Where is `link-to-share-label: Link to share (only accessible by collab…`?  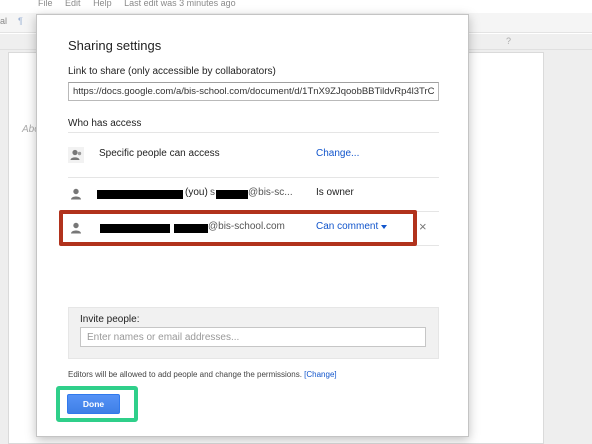 link-to-share-label: Link to share (only accessible by collab… is located at coordinates (172, 71).